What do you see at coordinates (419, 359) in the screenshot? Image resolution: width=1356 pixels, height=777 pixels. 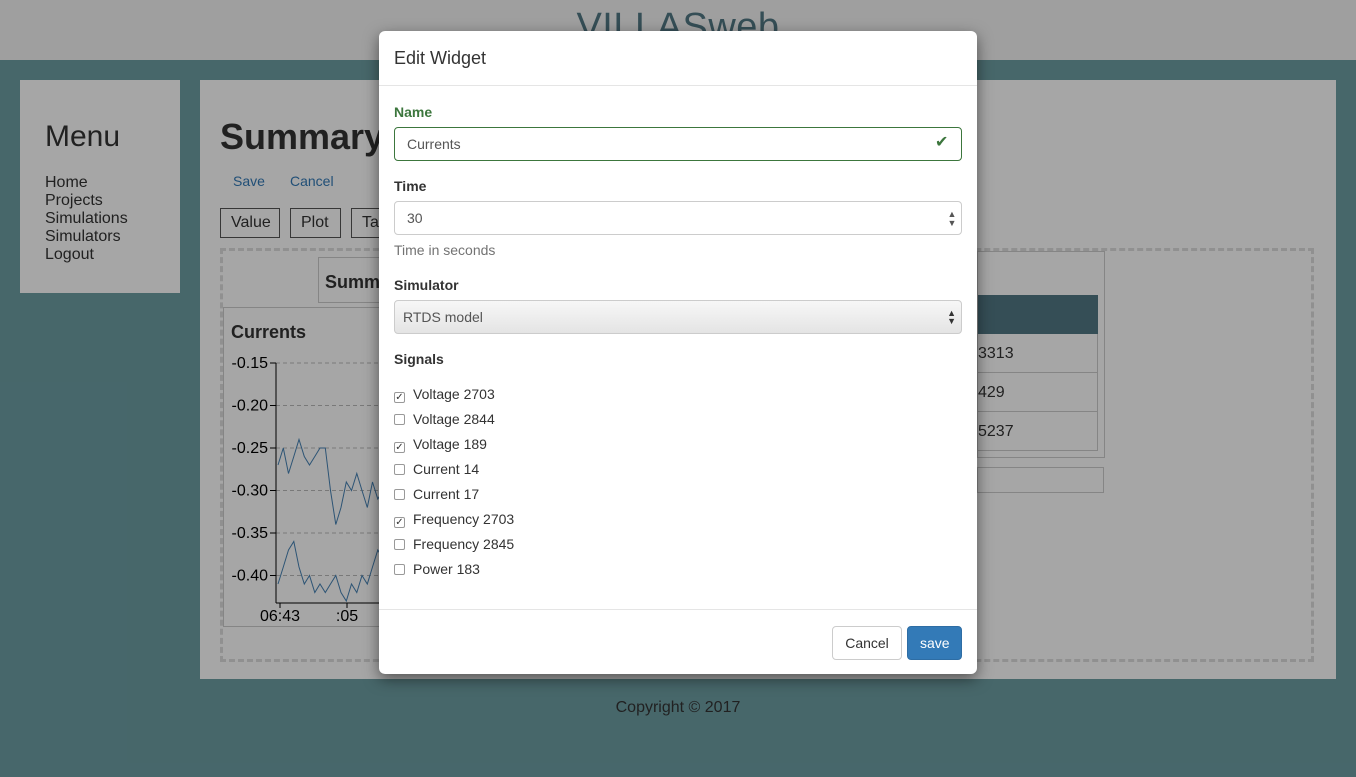 I see `signals-label: Signals` at bounding box center [419, 359].